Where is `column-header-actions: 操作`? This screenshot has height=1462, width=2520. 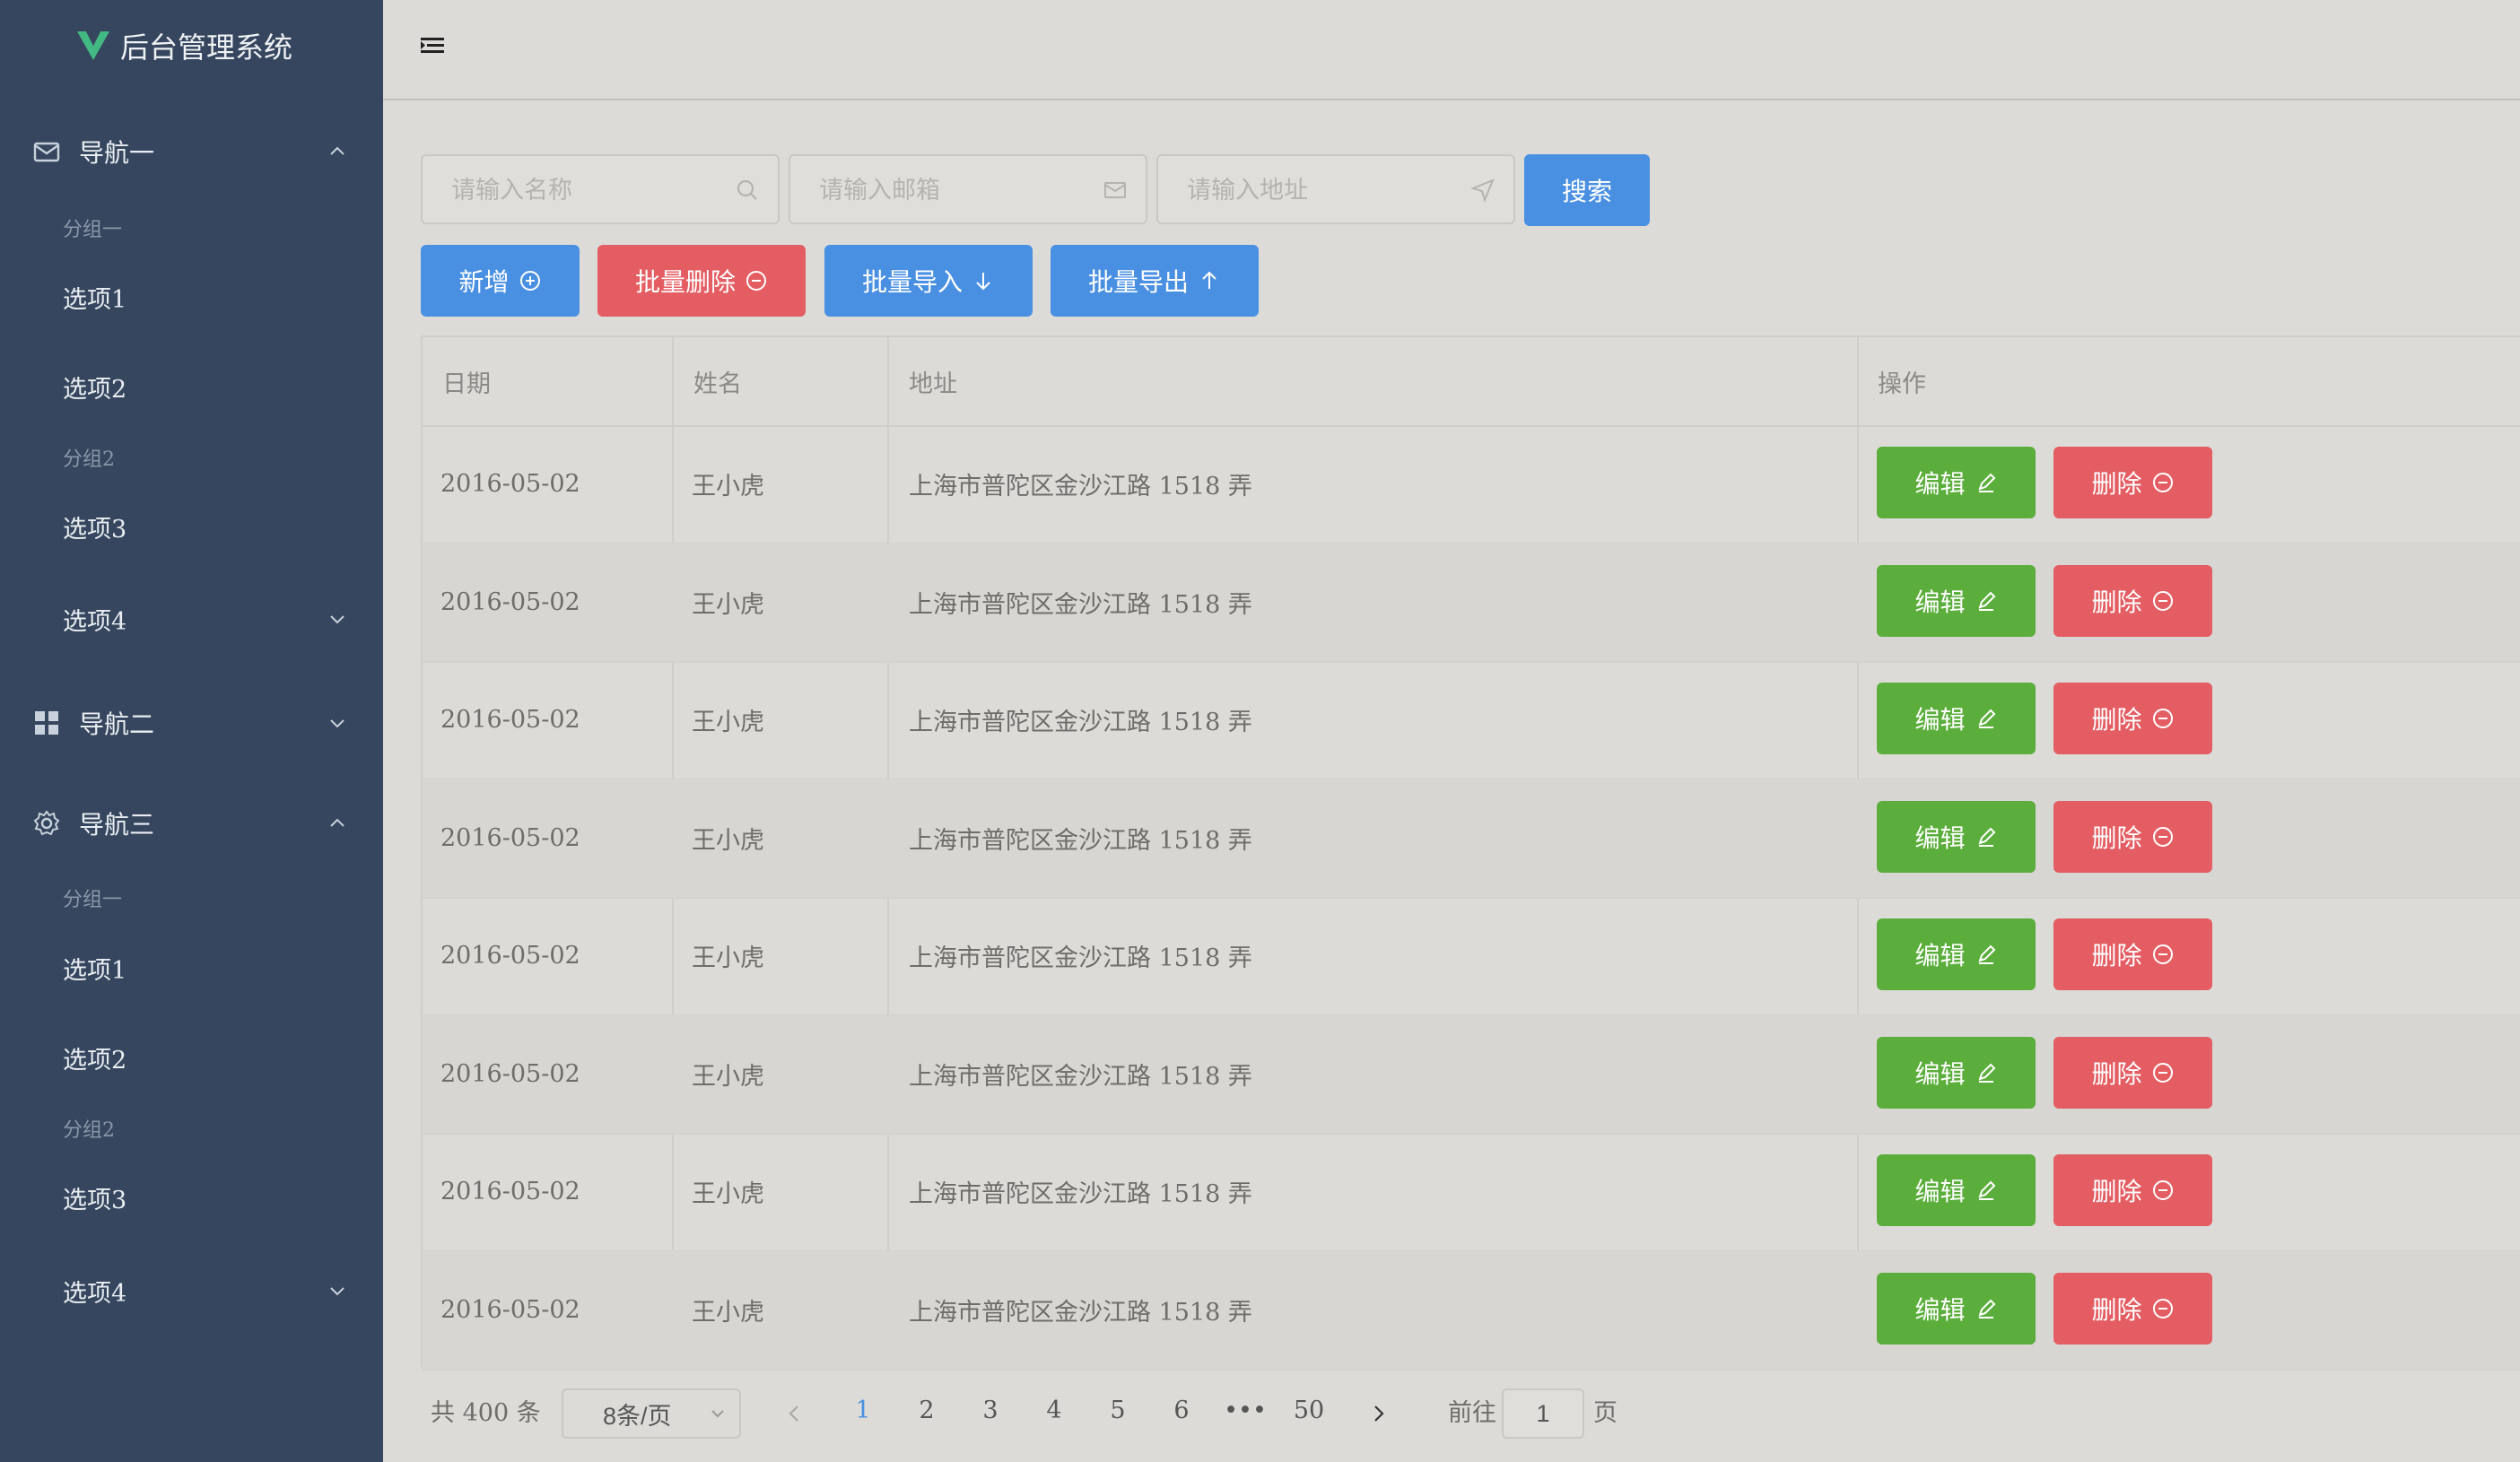
column-header-actions: 操作 is located at coordinates (1902, 384).